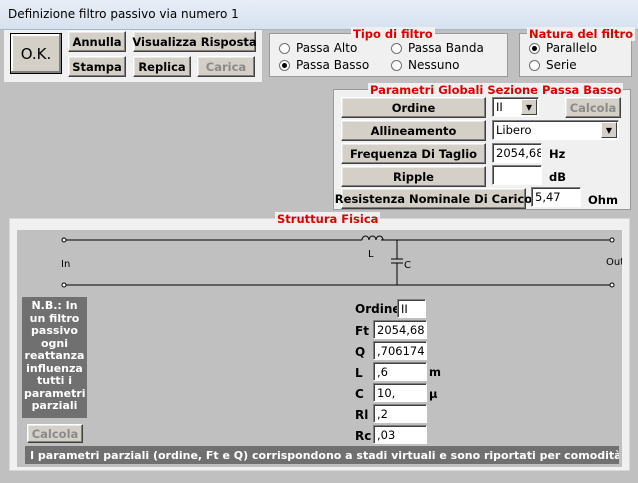  I want to click on capacitor-label: C, so click(407, 265).